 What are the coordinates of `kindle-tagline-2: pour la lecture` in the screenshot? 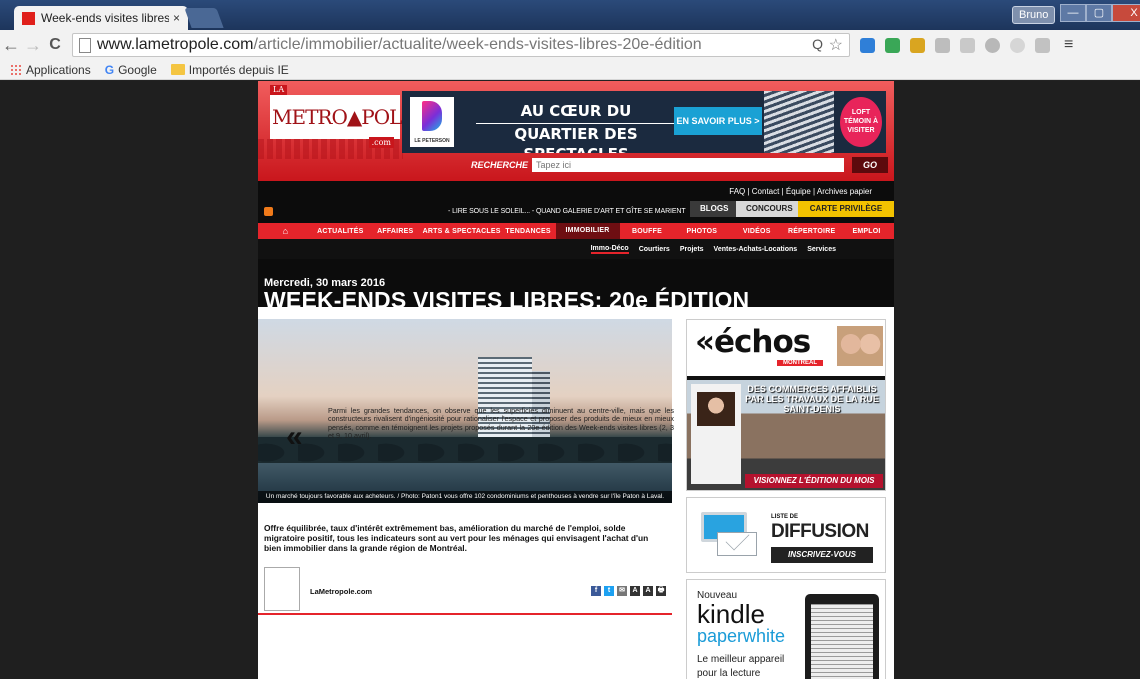 It's located at (729, 673).